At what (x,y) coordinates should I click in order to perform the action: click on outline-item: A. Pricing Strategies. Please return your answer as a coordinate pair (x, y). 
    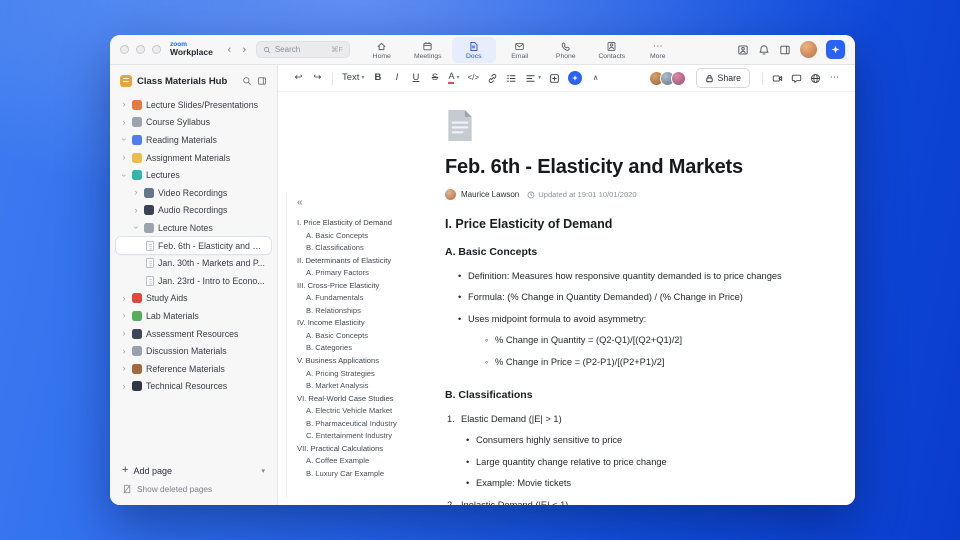
    Looking at the image, I should click on (361, 374).